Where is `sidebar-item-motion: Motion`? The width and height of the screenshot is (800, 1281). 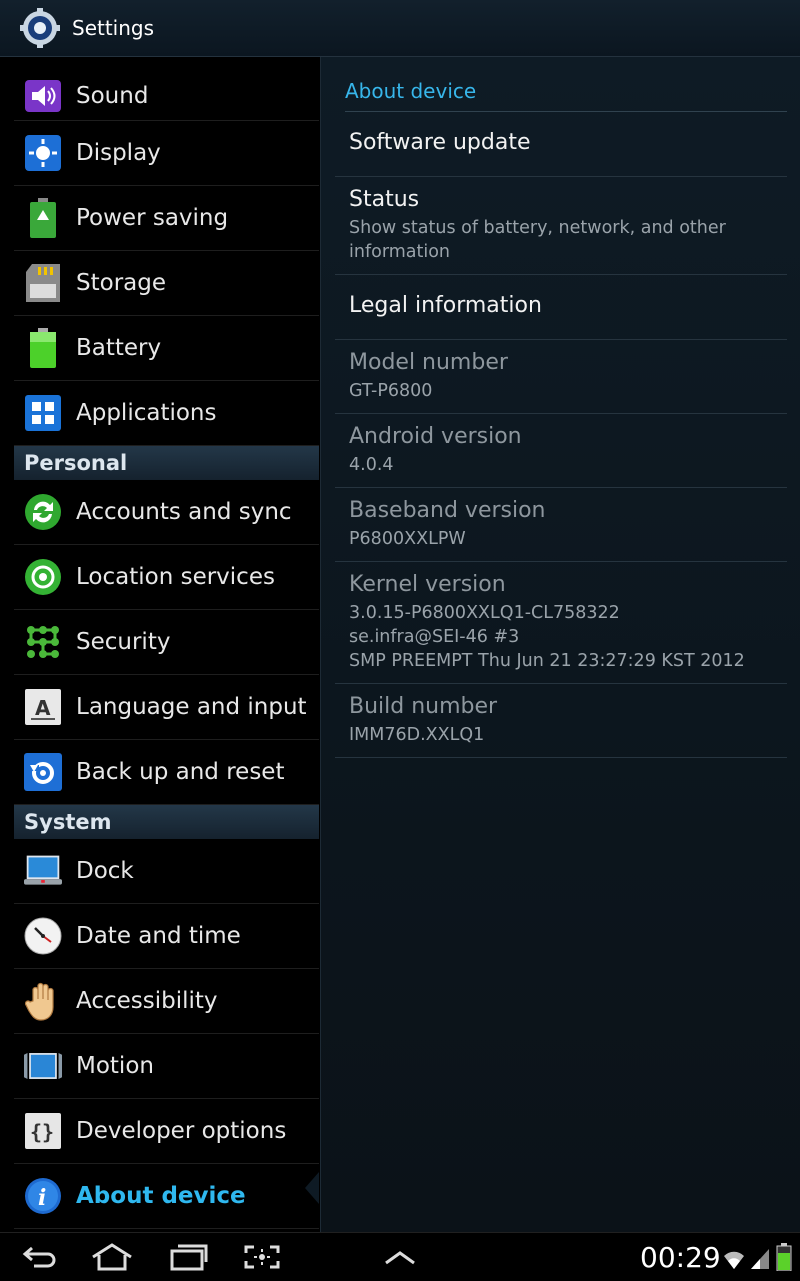 sidebar-item-motion: Motion is located at coordinates (166, 1066).